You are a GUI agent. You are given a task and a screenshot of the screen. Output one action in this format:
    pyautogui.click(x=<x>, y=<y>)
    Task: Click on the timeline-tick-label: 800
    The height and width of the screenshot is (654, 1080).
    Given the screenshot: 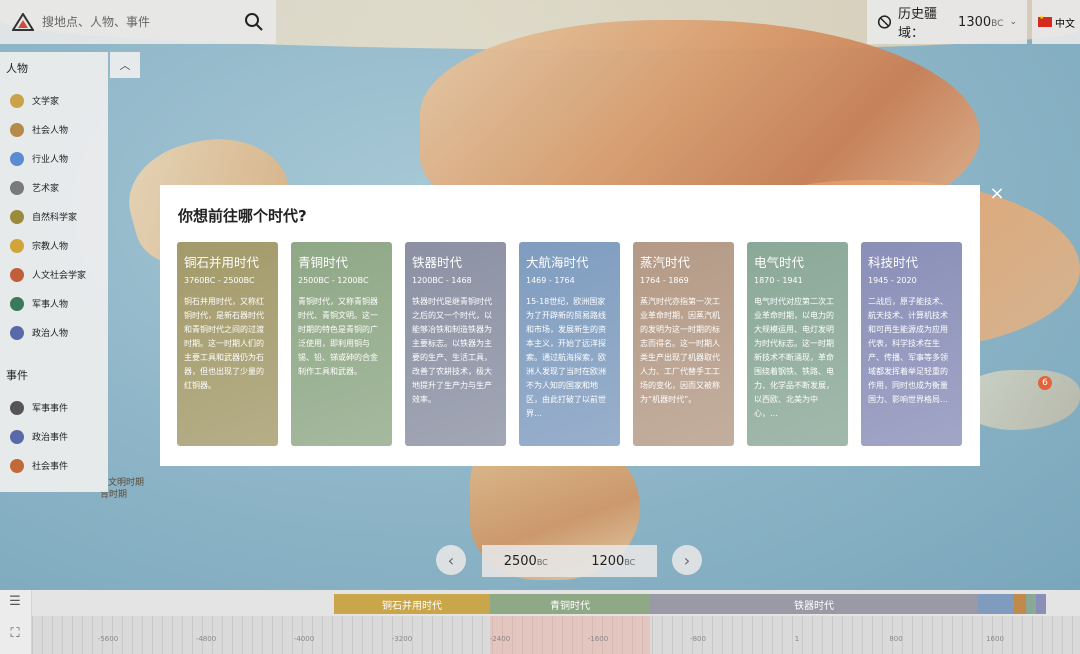 What is the action you would take?
    pyautogui.click(x=896, y=639)
    